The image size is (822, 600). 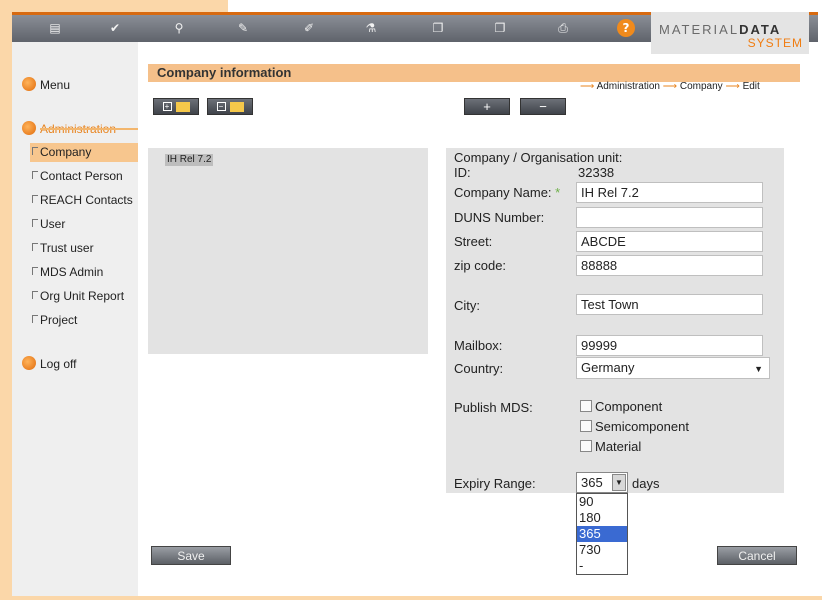 I want to click on publish-material-option: Material, so click(x=610, y=446).